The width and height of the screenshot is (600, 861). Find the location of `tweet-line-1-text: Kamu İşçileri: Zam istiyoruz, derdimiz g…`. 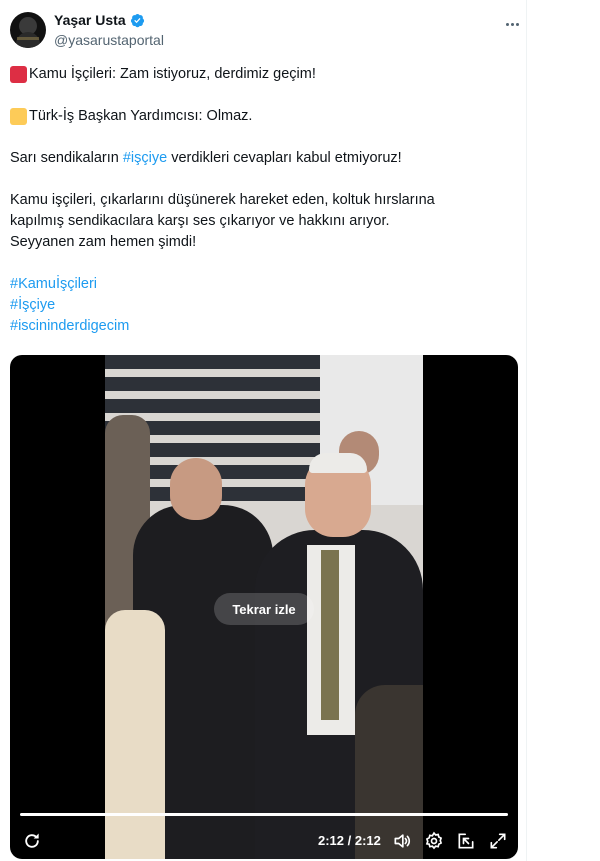

tweet-line-1-text: Kamu İşçileri: Zam istiyoruz, derdimiz g… is located at coordinates (172, 74).